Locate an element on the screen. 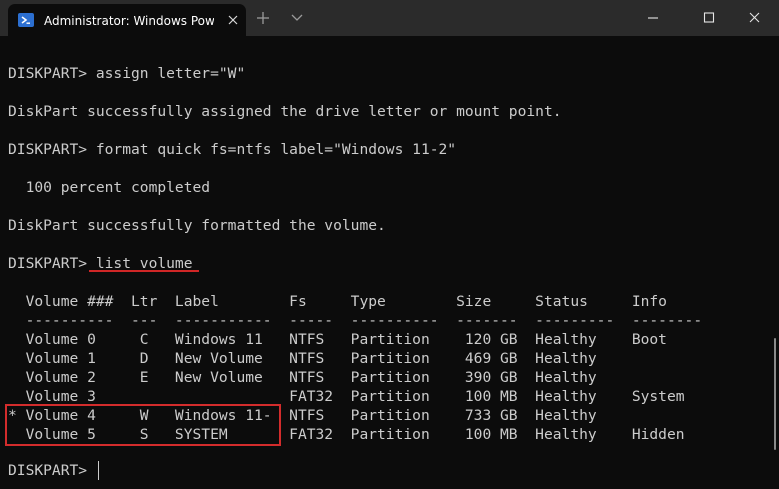 The height and width of the screenshot is (489, 779). powershell-icon is located at coordinates (26, 20).